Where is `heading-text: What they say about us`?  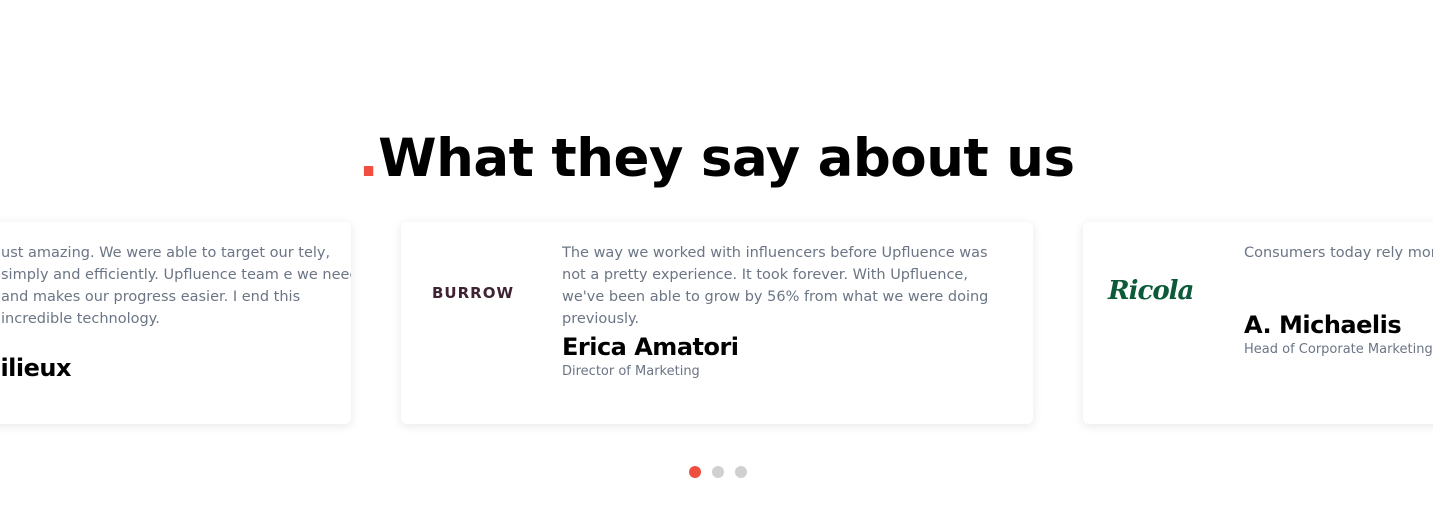 heading-text: What they say about us is located at coordinates (726, 158).